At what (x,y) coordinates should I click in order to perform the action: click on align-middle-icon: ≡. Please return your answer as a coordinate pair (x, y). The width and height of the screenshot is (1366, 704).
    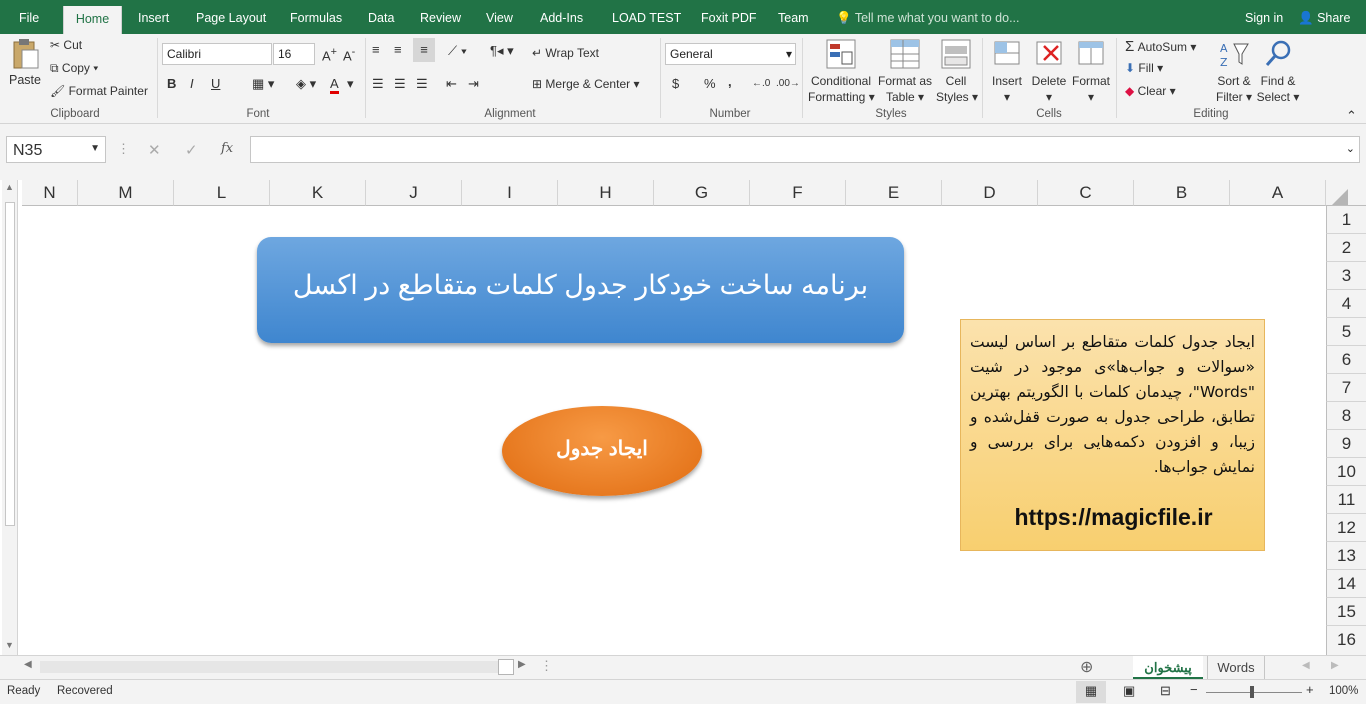
    Looking at the image, I should click on (398, 49).